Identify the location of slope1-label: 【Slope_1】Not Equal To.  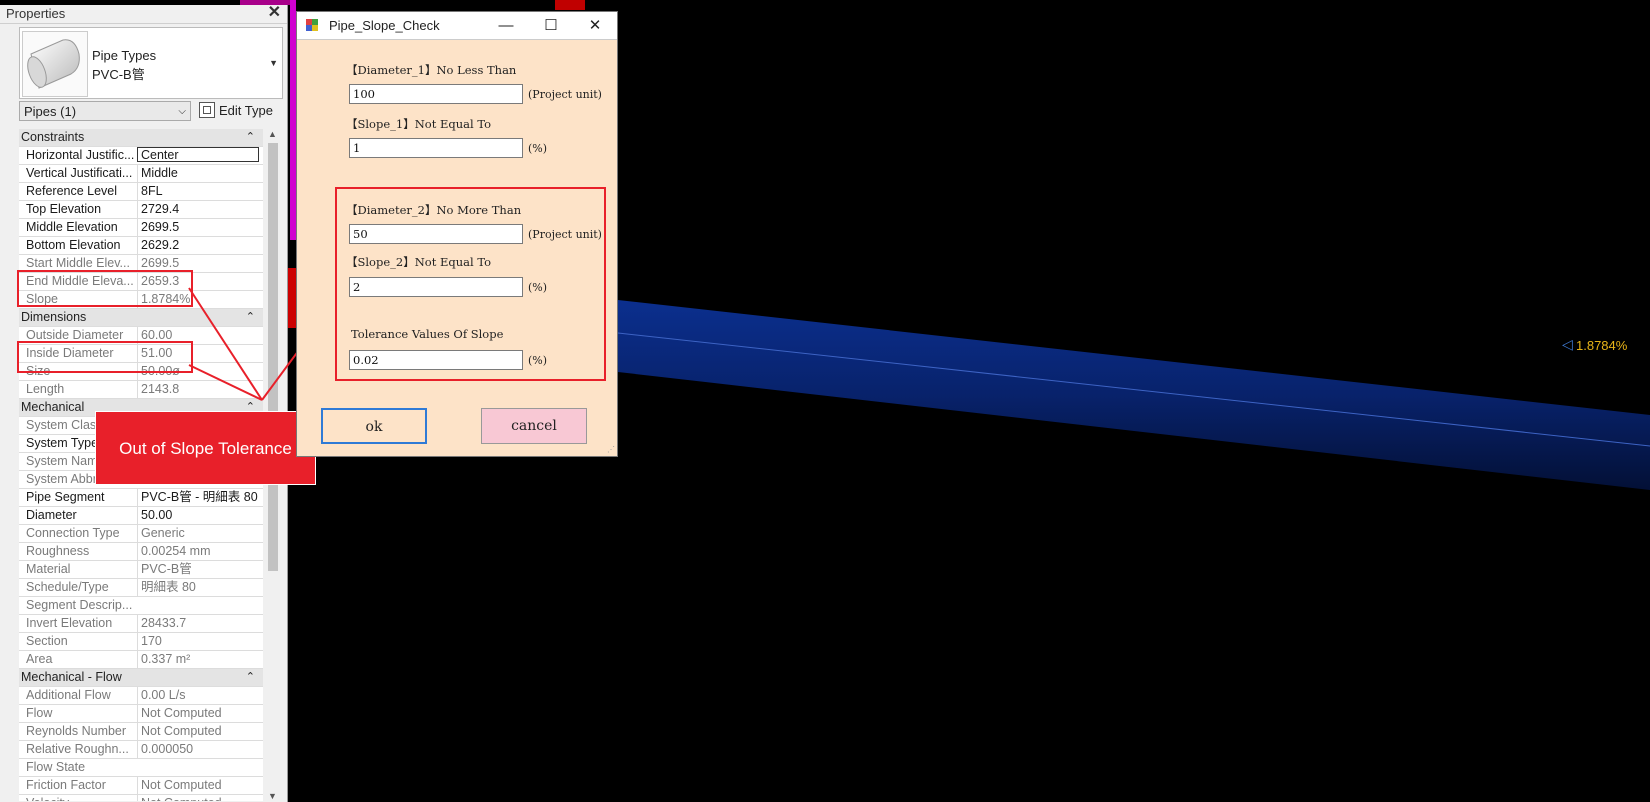
(419, 124).